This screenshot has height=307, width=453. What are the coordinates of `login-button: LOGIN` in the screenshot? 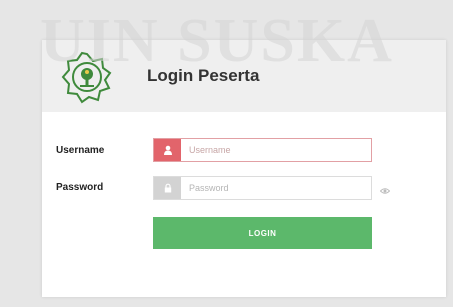 It's located at (262, 233).